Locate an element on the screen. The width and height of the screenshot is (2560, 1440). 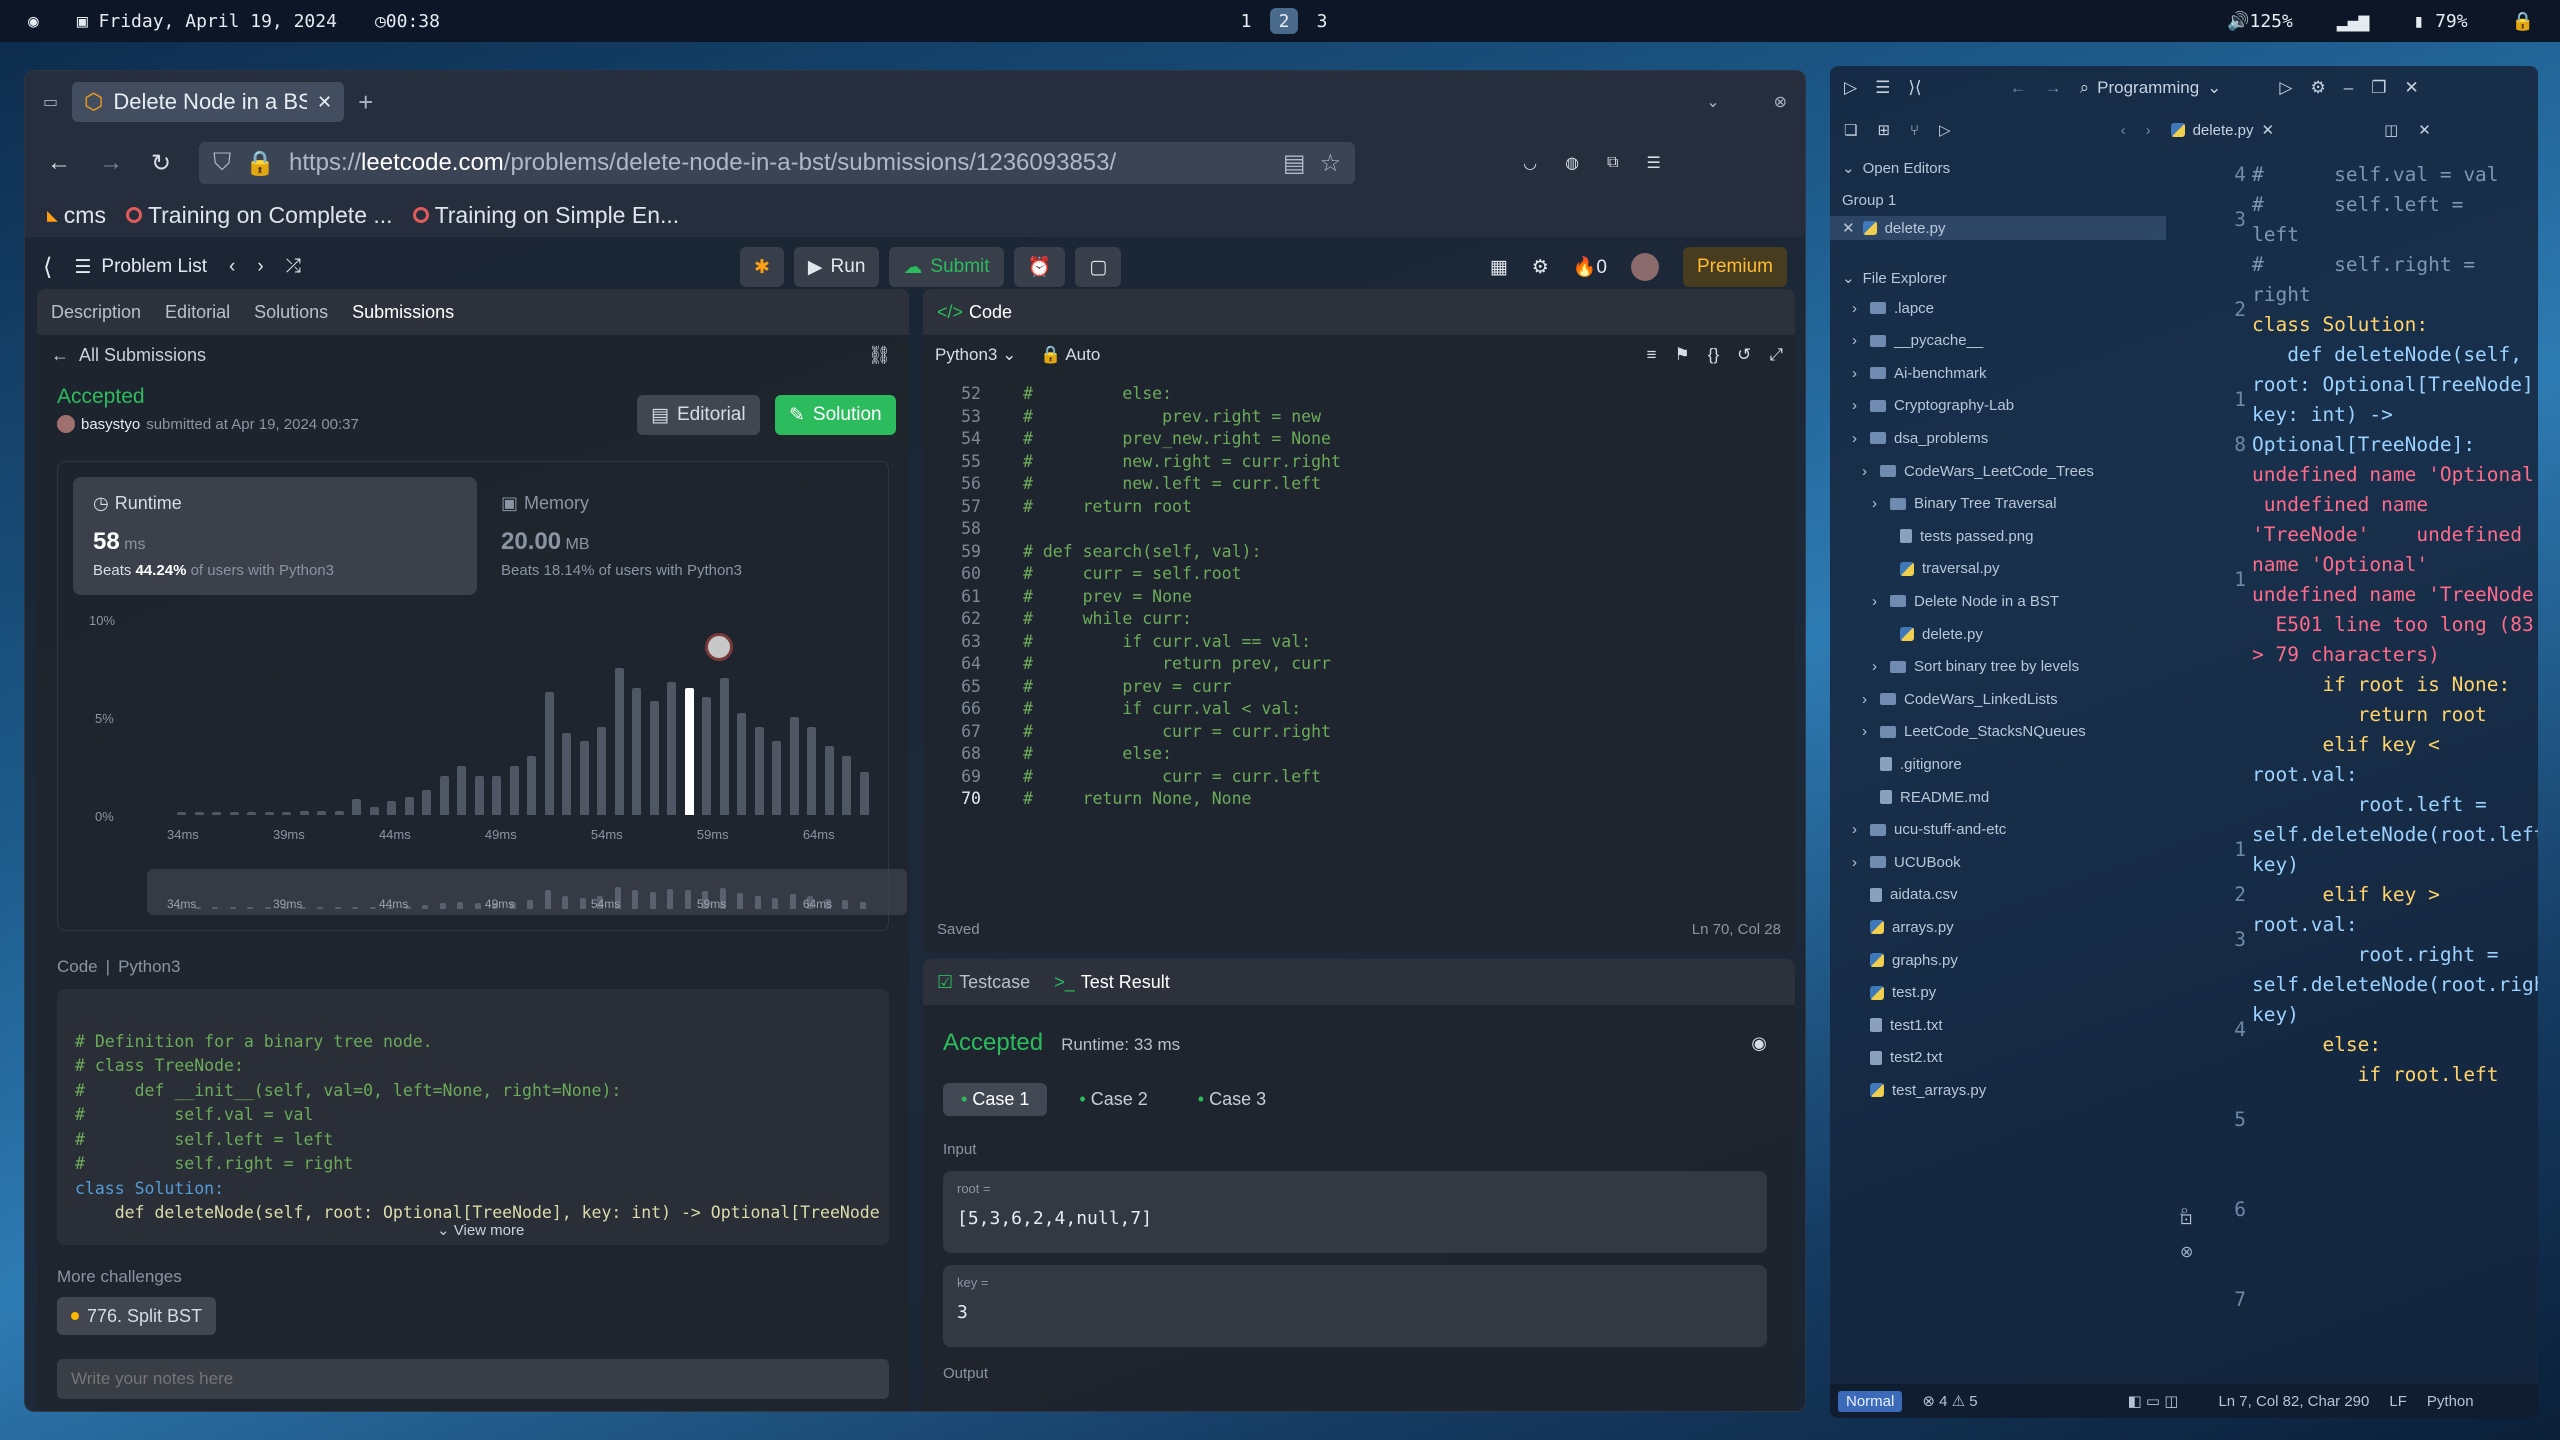
code-tab: </> Code is located at coordinates (974, 312).